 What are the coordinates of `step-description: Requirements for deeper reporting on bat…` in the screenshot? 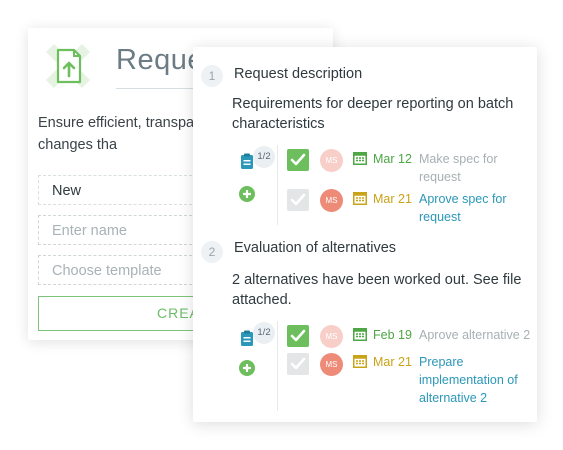 It's located at (373, 114).